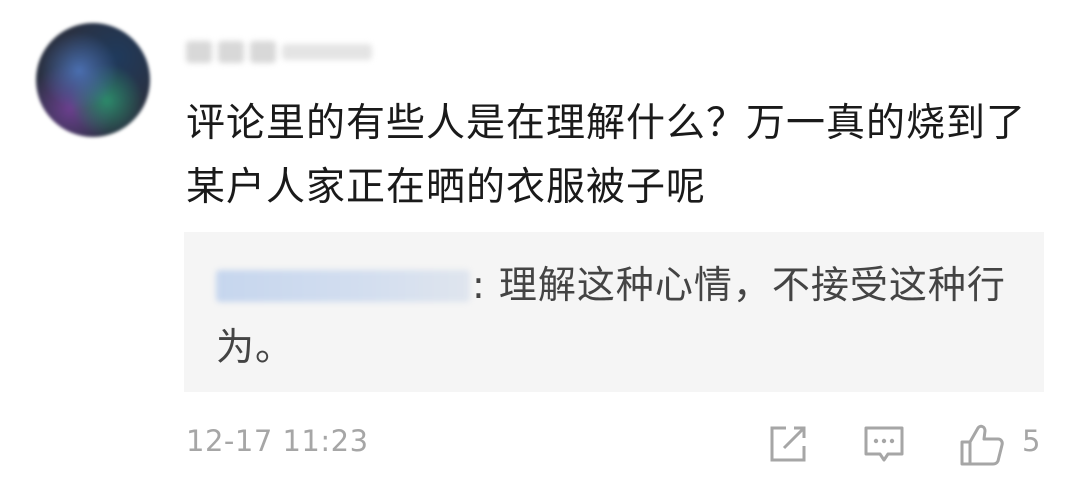  Describe the element at coordinates (1031, 441) in the screenshot. I see `like-count: 5` at that location.